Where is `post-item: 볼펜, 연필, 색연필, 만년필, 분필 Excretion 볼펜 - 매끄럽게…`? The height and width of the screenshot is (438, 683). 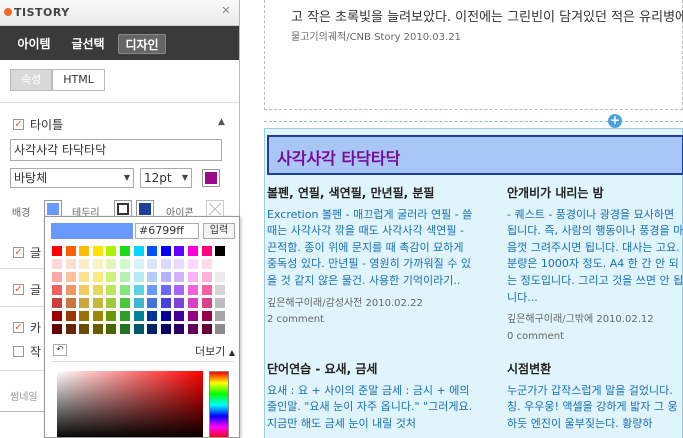
post-item: 볼펜, 연필, 색연필, 만년필, 분필 Excretion 볼펜 - 매끄럽게… is located at coordinates (372, 257).